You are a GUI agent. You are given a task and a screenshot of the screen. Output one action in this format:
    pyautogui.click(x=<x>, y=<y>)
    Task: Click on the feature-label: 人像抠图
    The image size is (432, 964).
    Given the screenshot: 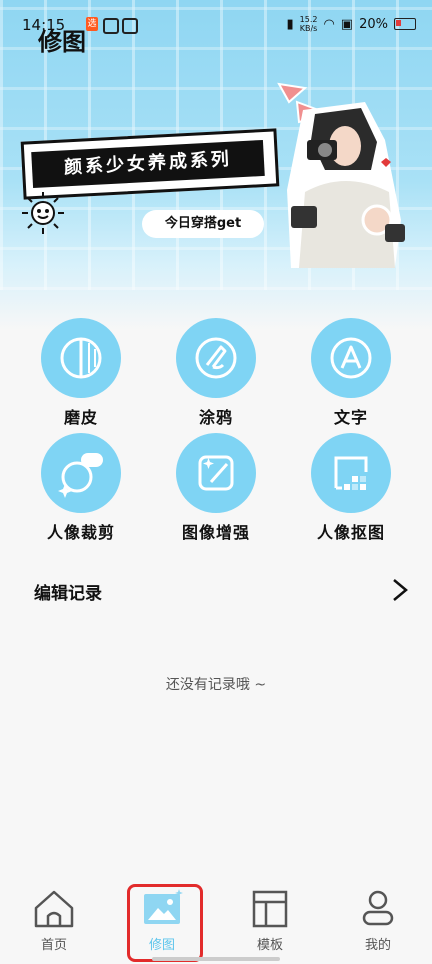 What is the action you would take?
    pyautogui.click(x=350, y=532)
    